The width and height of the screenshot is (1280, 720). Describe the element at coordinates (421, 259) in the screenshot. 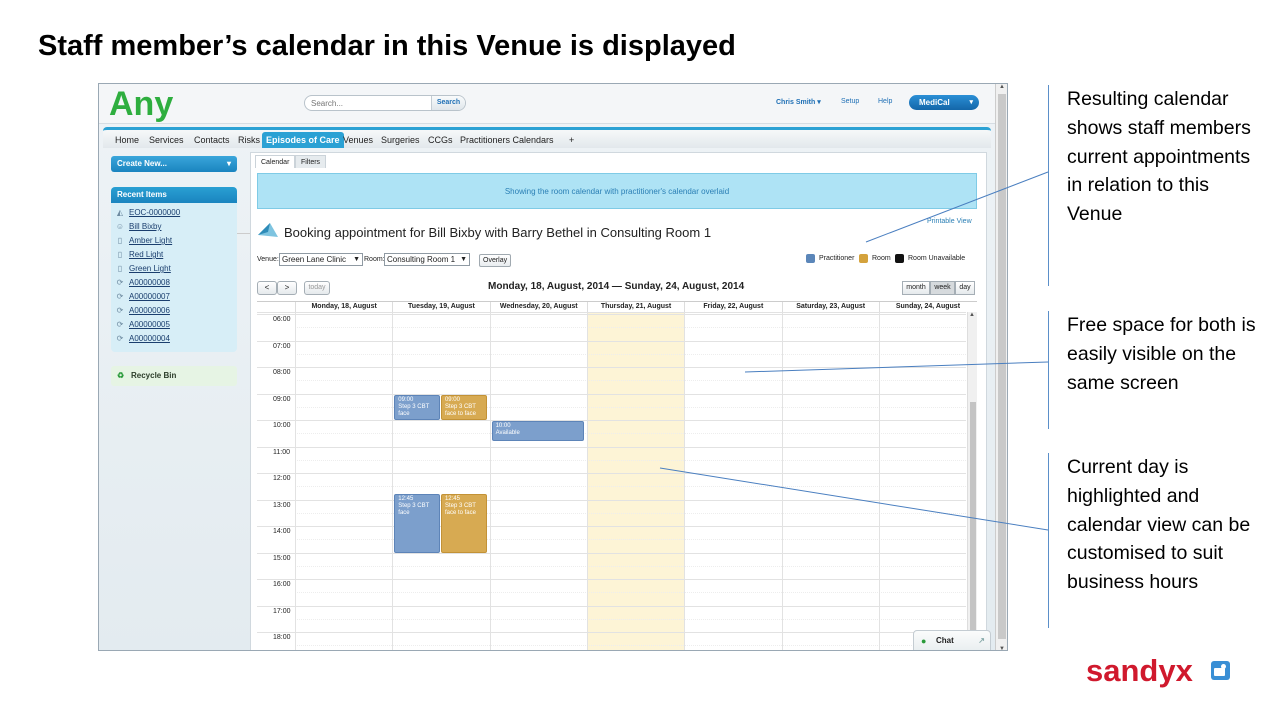

I see `room-value: Consulting Room 1` at that location.